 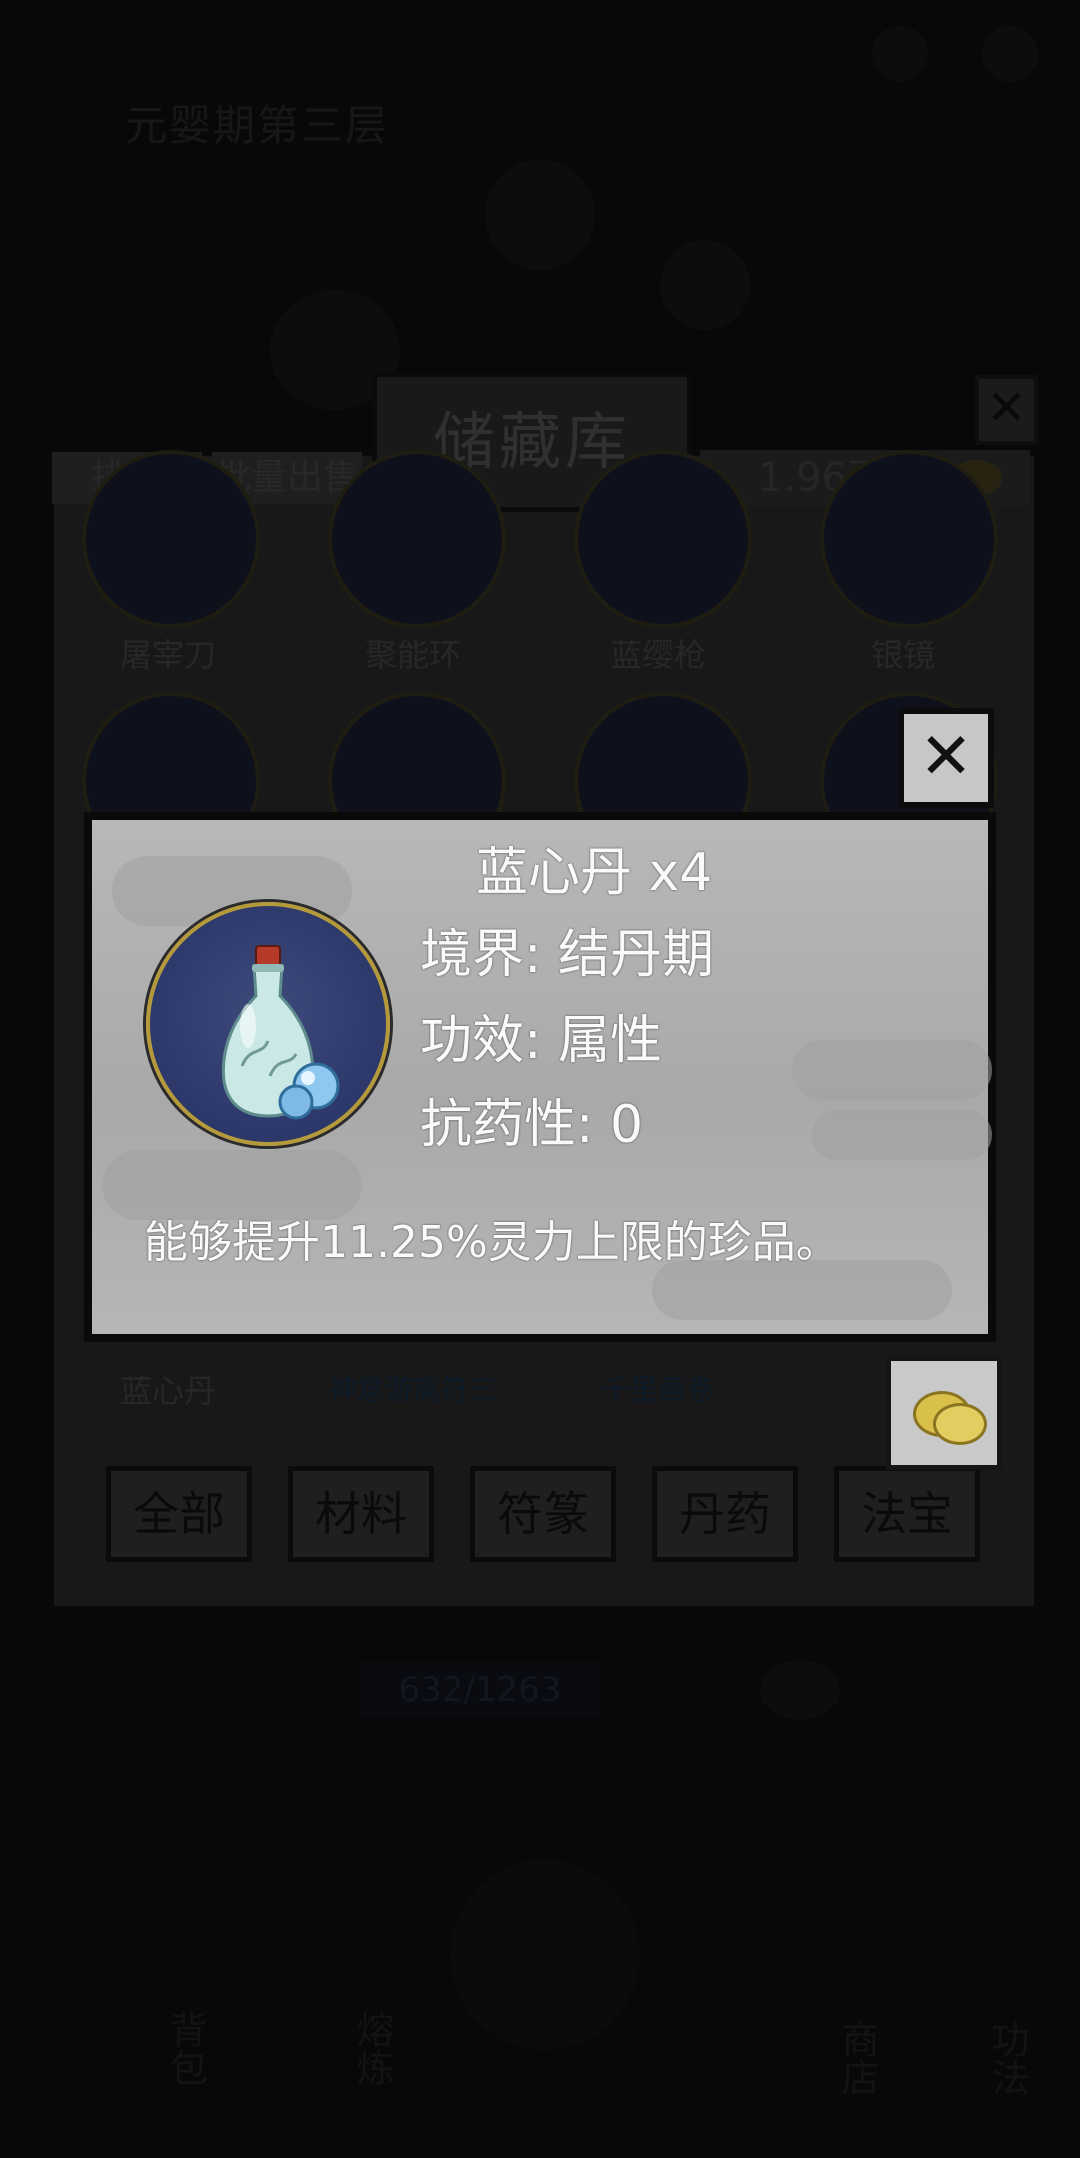 What do you see at coordinates (492, 1242) in the screenshot?
I see `item-description: 能够提升11.25%灵力上限的珍品。` at bounding box center [492, 1242].